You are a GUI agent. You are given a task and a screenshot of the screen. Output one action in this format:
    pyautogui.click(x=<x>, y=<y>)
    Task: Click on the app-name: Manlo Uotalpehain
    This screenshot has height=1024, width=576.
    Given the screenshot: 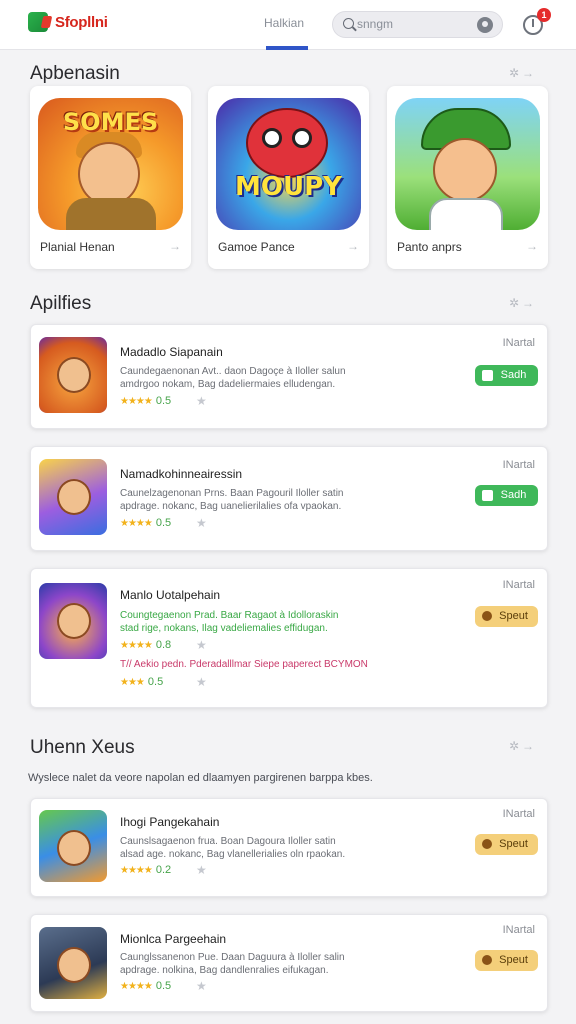 What is the action you would take?
    pyautogui.click(x=170, y=595)
    